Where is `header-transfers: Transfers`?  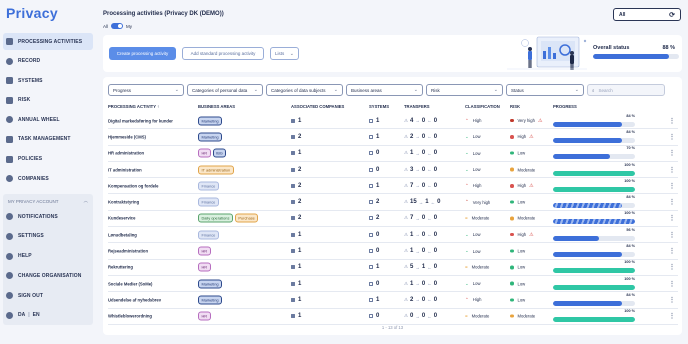 header-transfers: Transfers is located at coordinates (417, 106).